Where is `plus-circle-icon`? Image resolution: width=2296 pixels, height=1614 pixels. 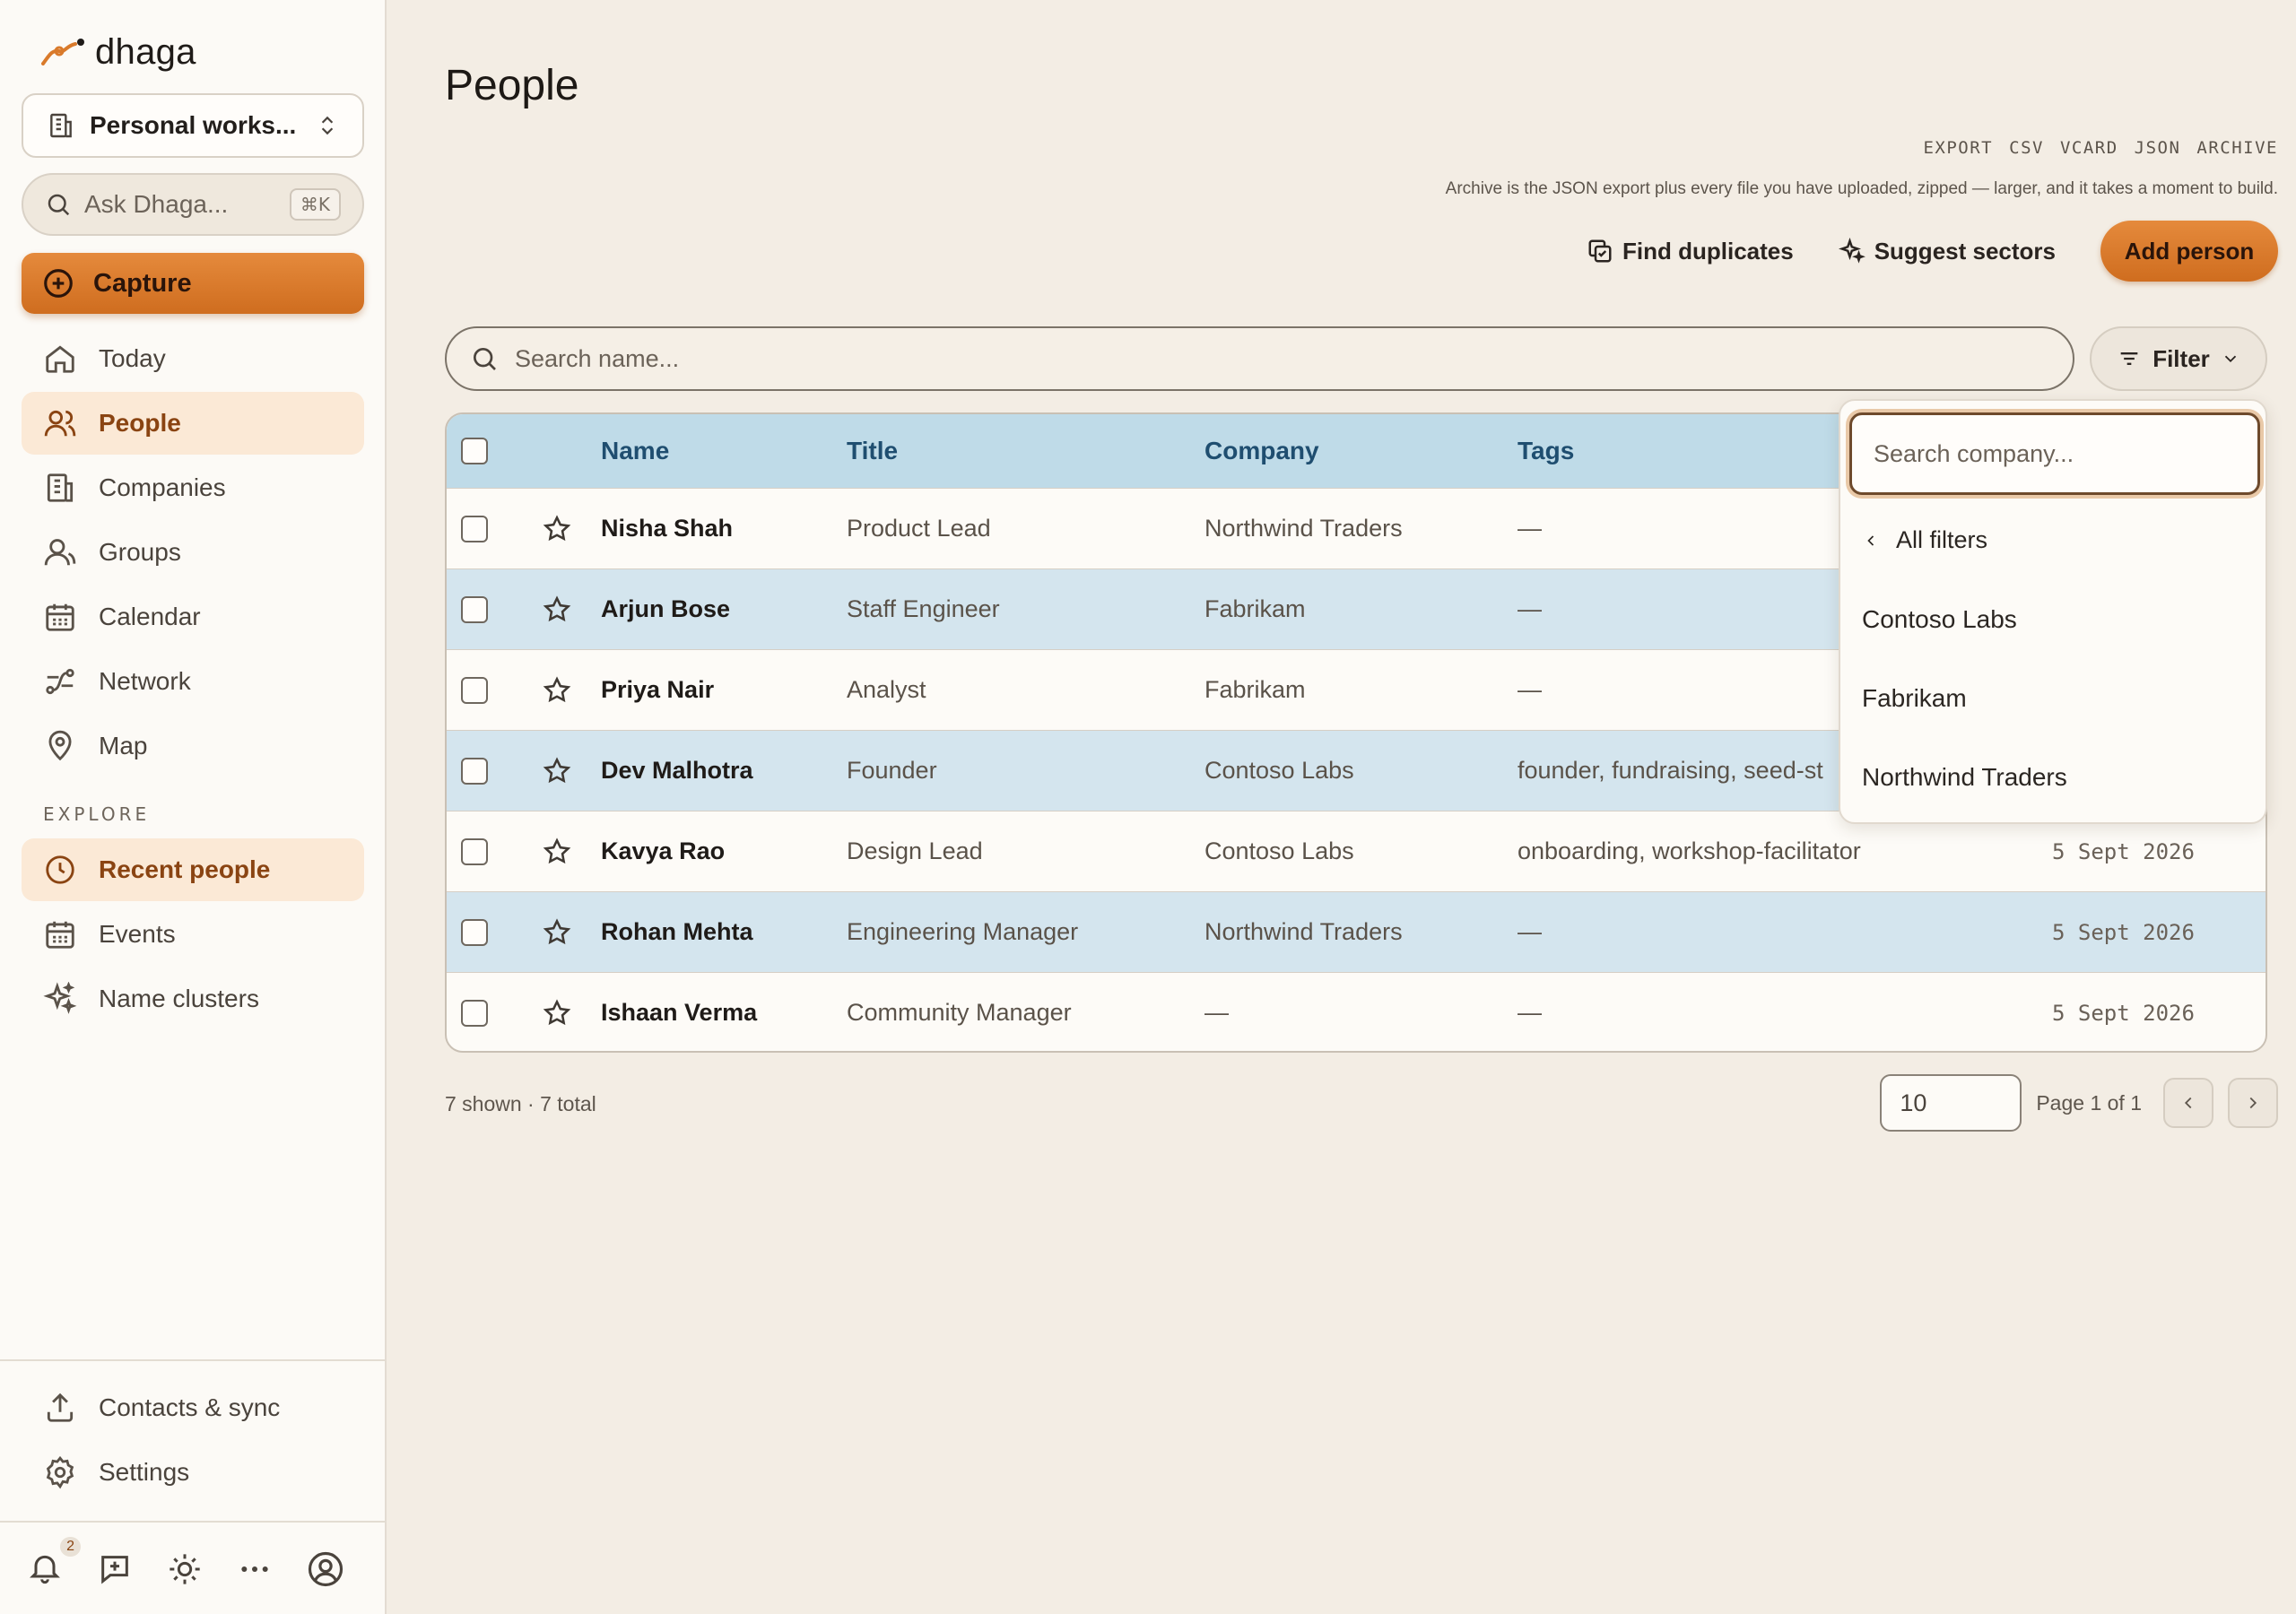 plus-circle-icon is located at coordinates (58, 283).